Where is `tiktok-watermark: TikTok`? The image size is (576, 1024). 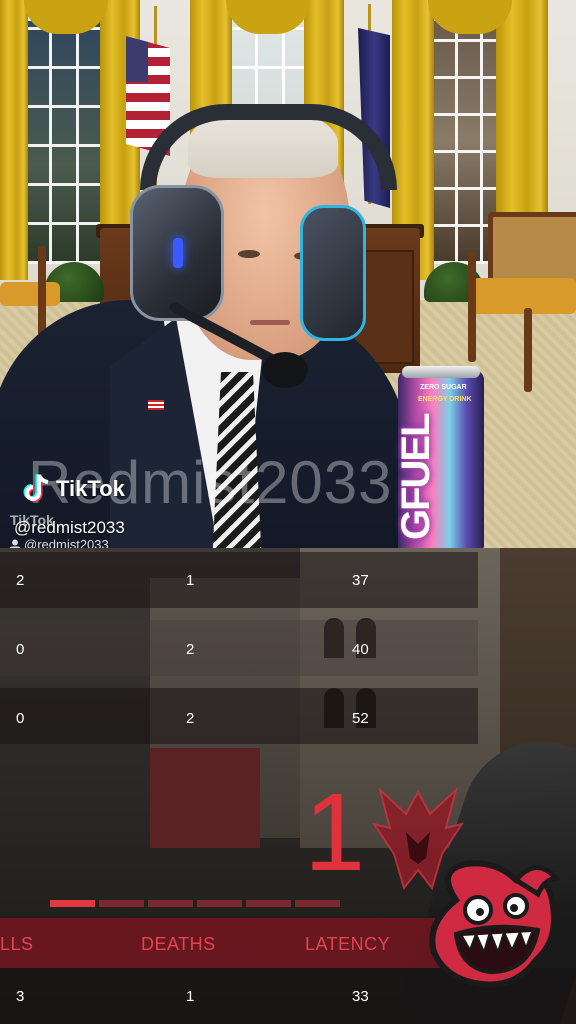 tiktok-watermark: TikTok is located at coordinates (73, 489).